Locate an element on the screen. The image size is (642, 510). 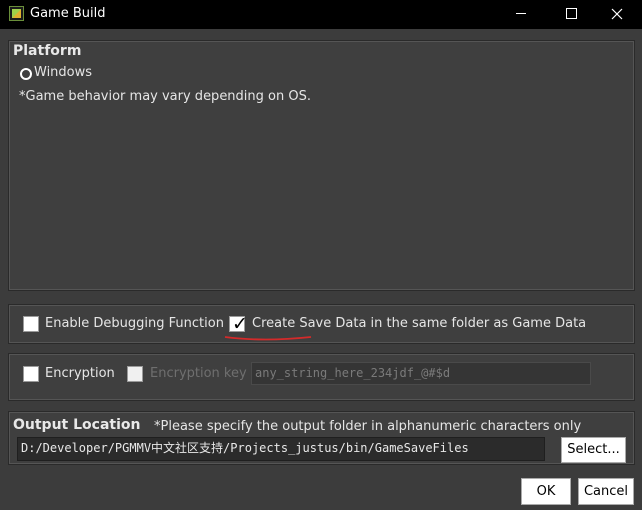
minimize-button is located at coordinates (521, 14).